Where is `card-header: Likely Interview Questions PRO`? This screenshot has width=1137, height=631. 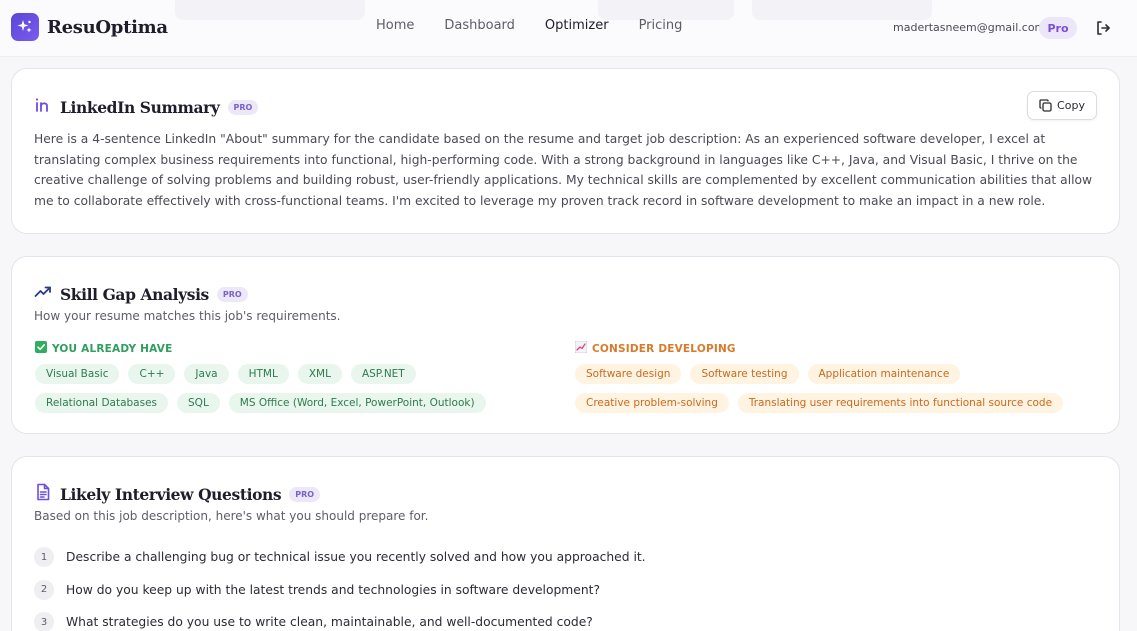
card-header: Likely Interview Questions PRO is located at coordinates (177, 494).